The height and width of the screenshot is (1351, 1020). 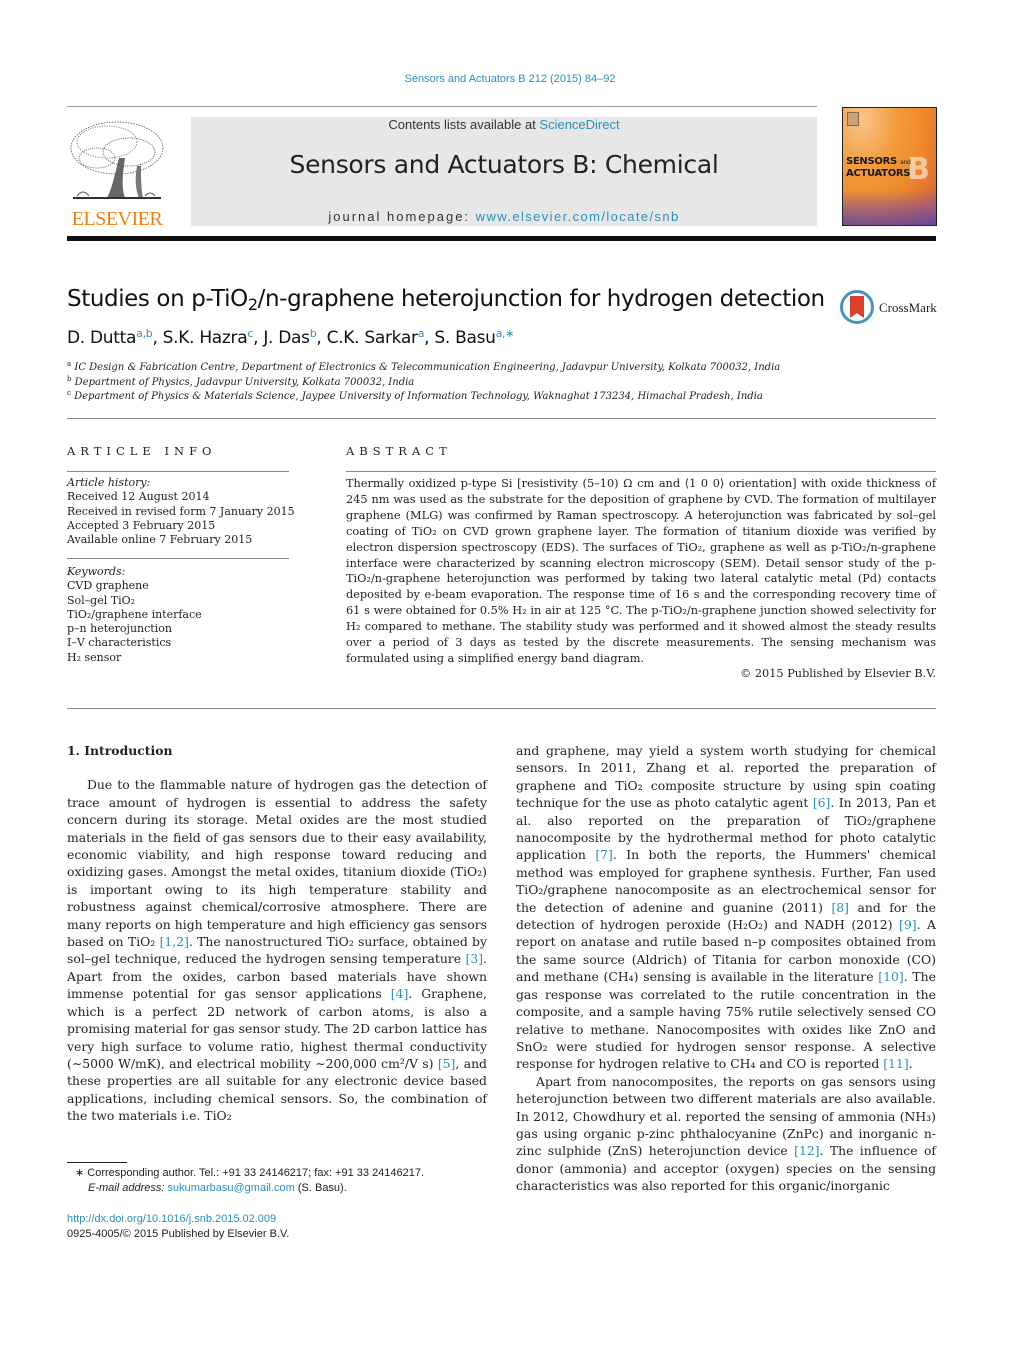 What do you see at coordinates (400, 993) in the screenshot?
I see `reference-link: [4]` at bounding box center [400, 993].